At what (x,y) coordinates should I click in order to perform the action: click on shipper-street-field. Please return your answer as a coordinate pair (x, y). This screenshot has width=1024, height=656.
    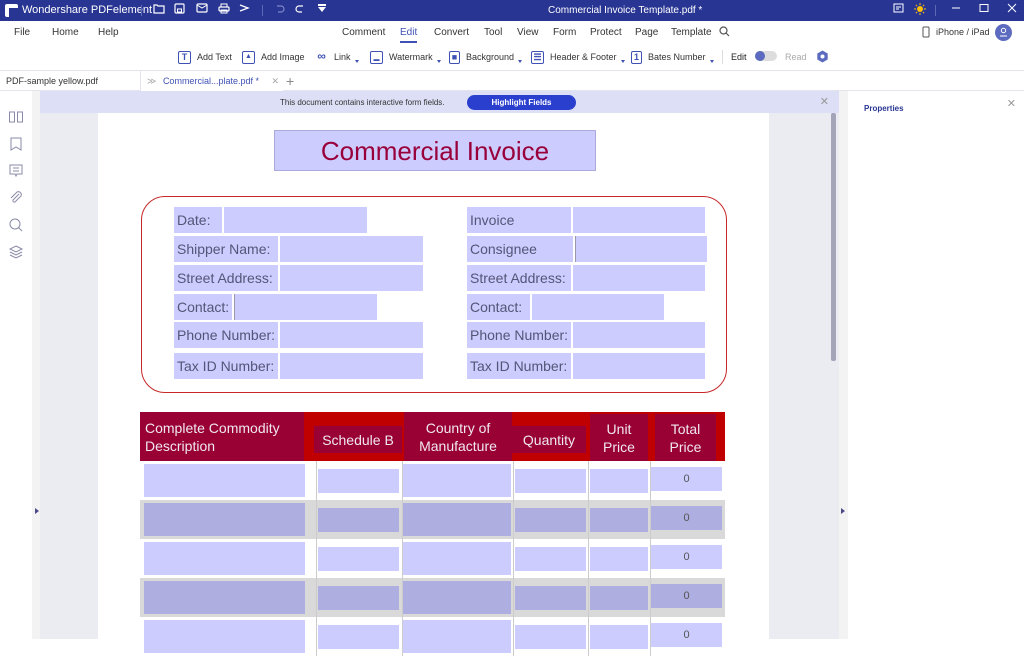
    Looking at the image, I should click on (351, 278).